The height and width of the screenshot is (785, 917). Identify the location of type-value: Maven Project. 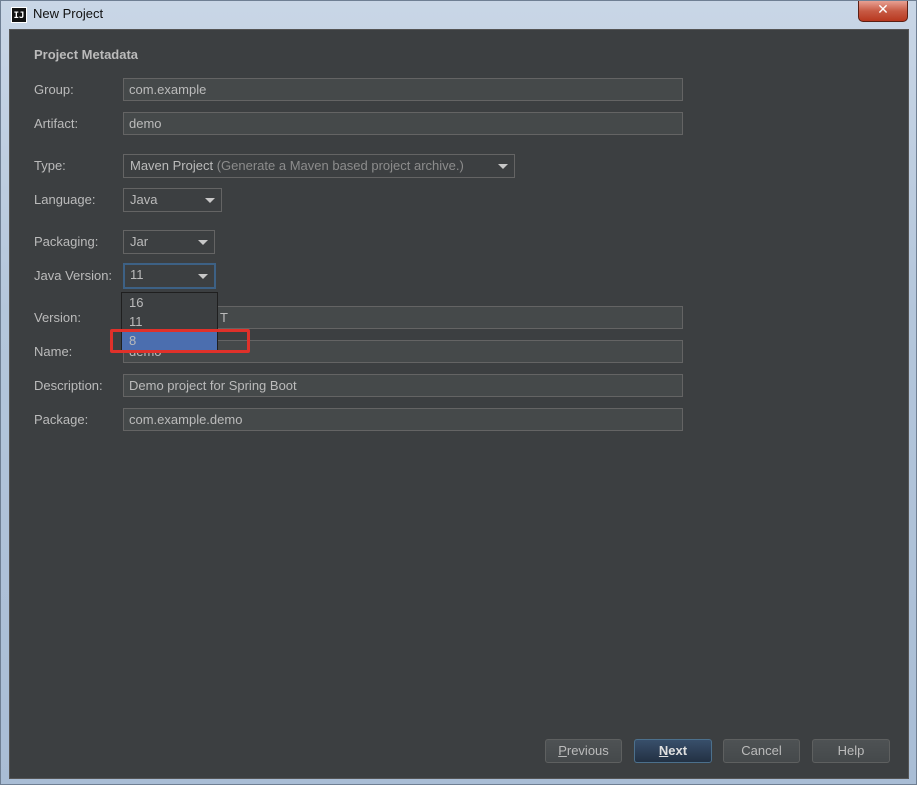
(172, 165).